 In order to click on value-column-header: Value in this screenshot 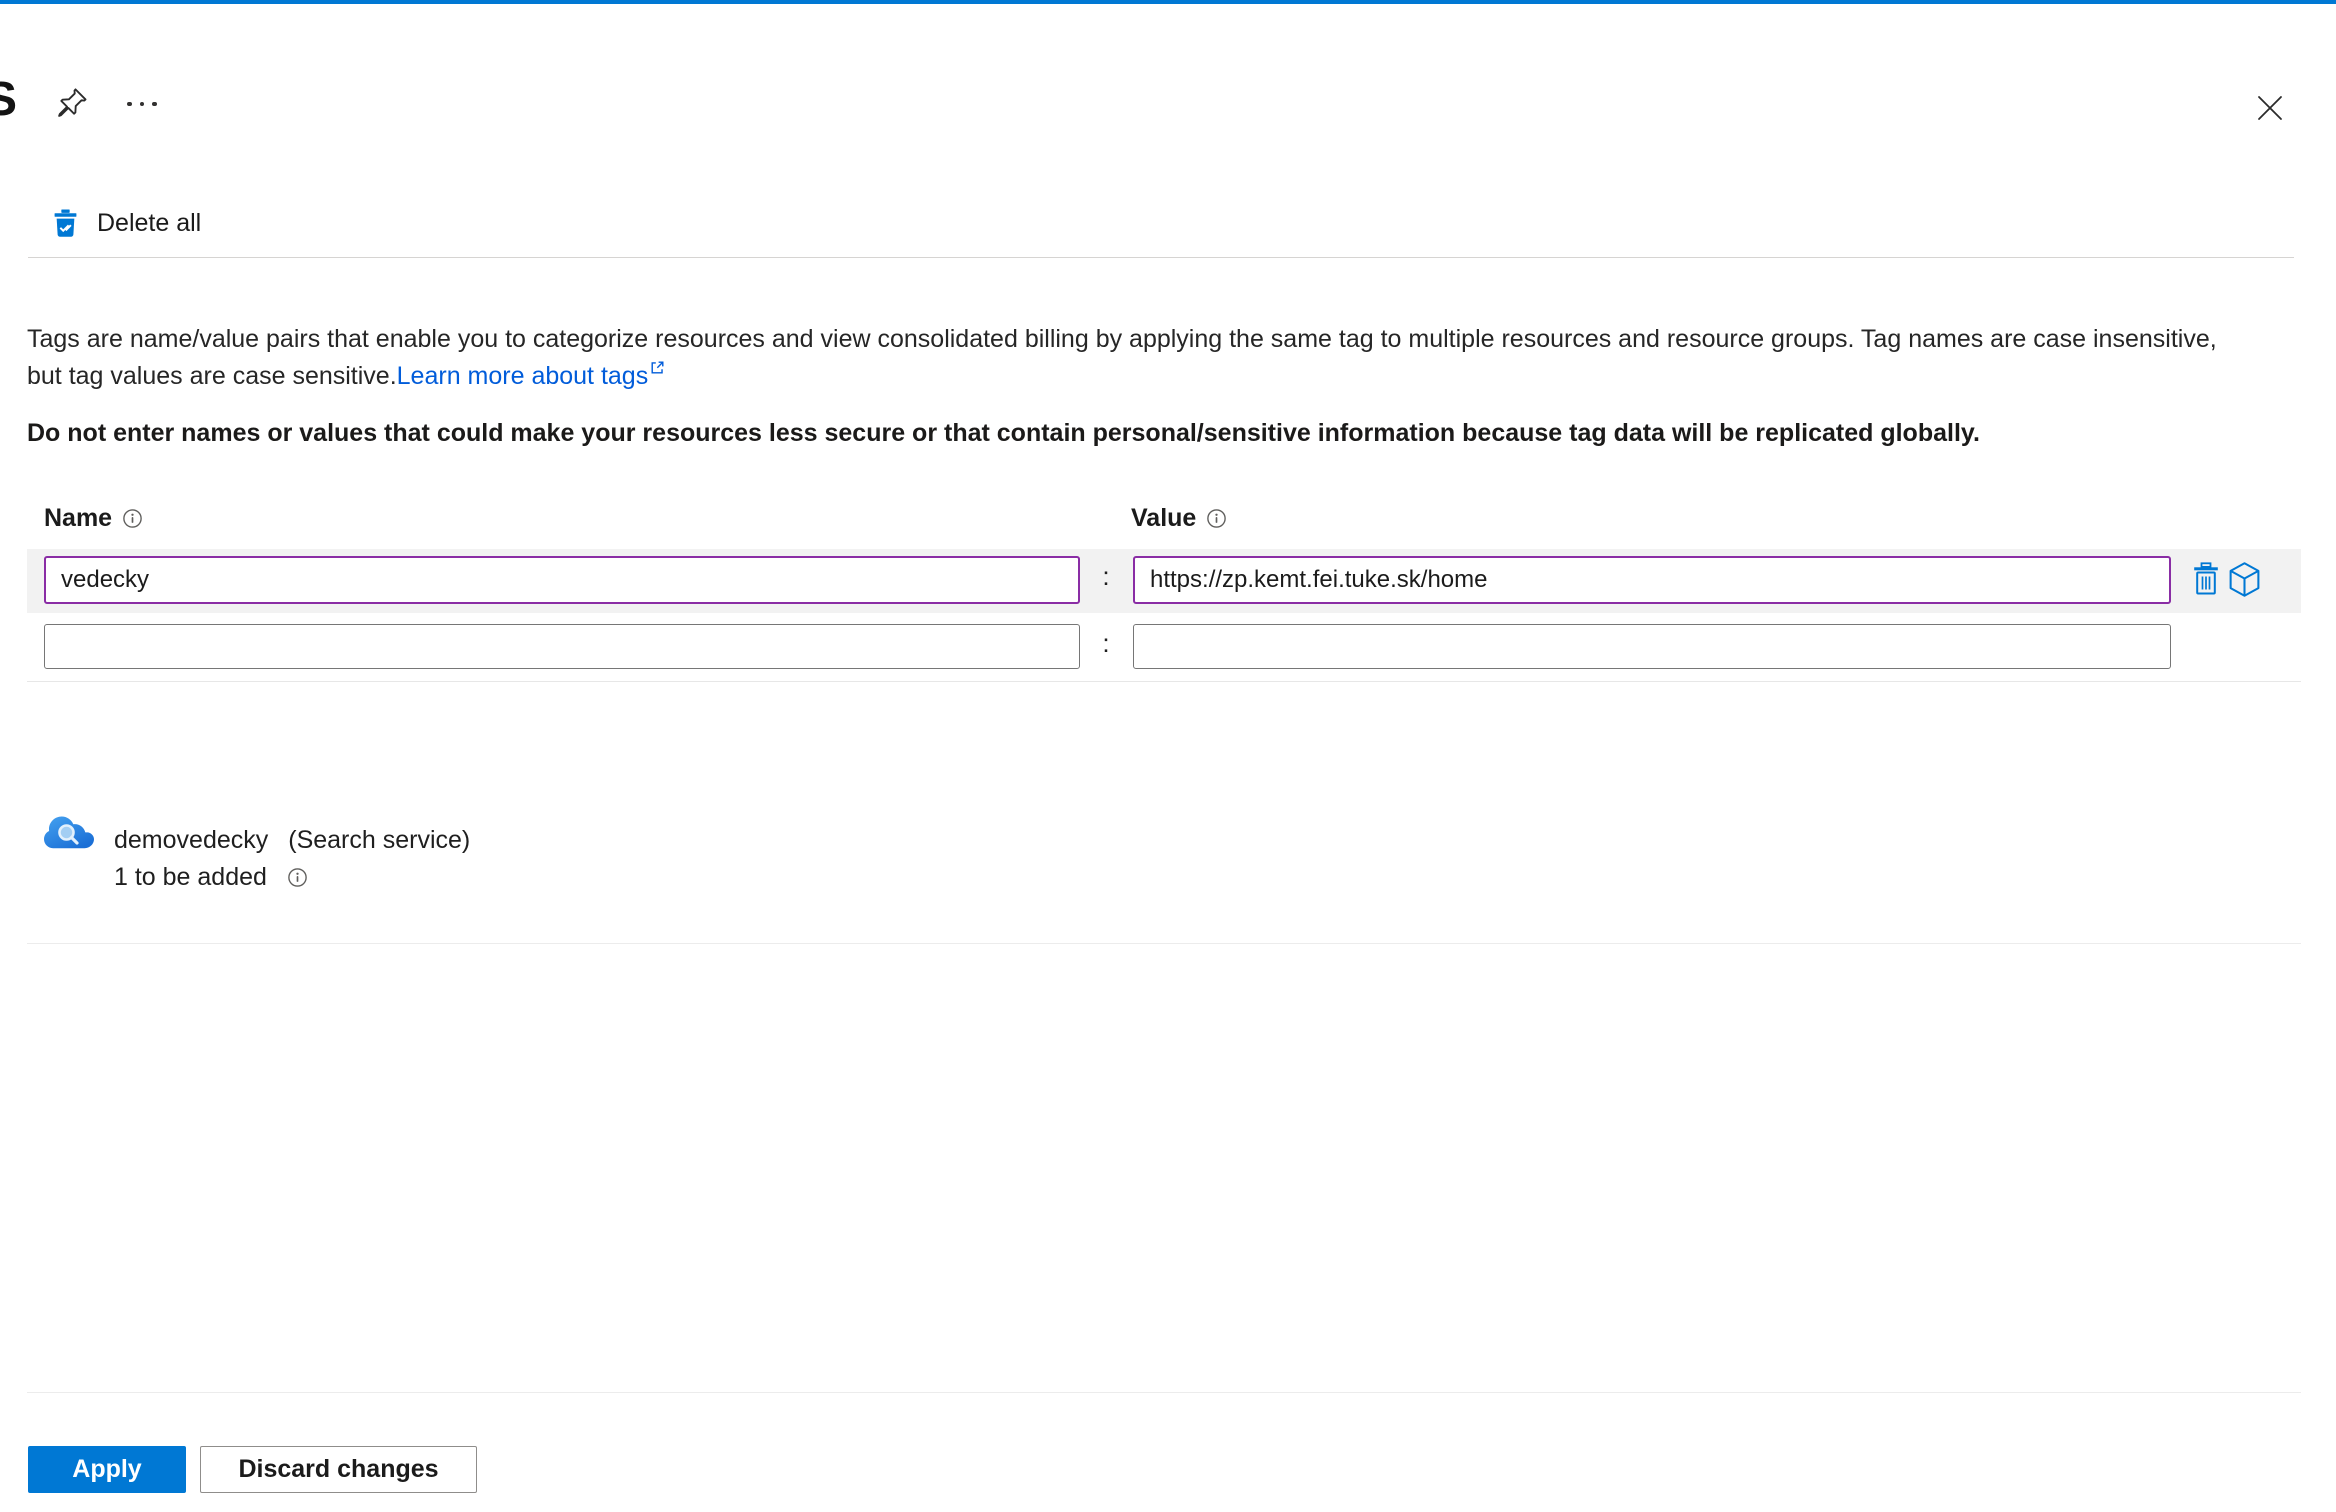, I will do `click(1179, 518)`.